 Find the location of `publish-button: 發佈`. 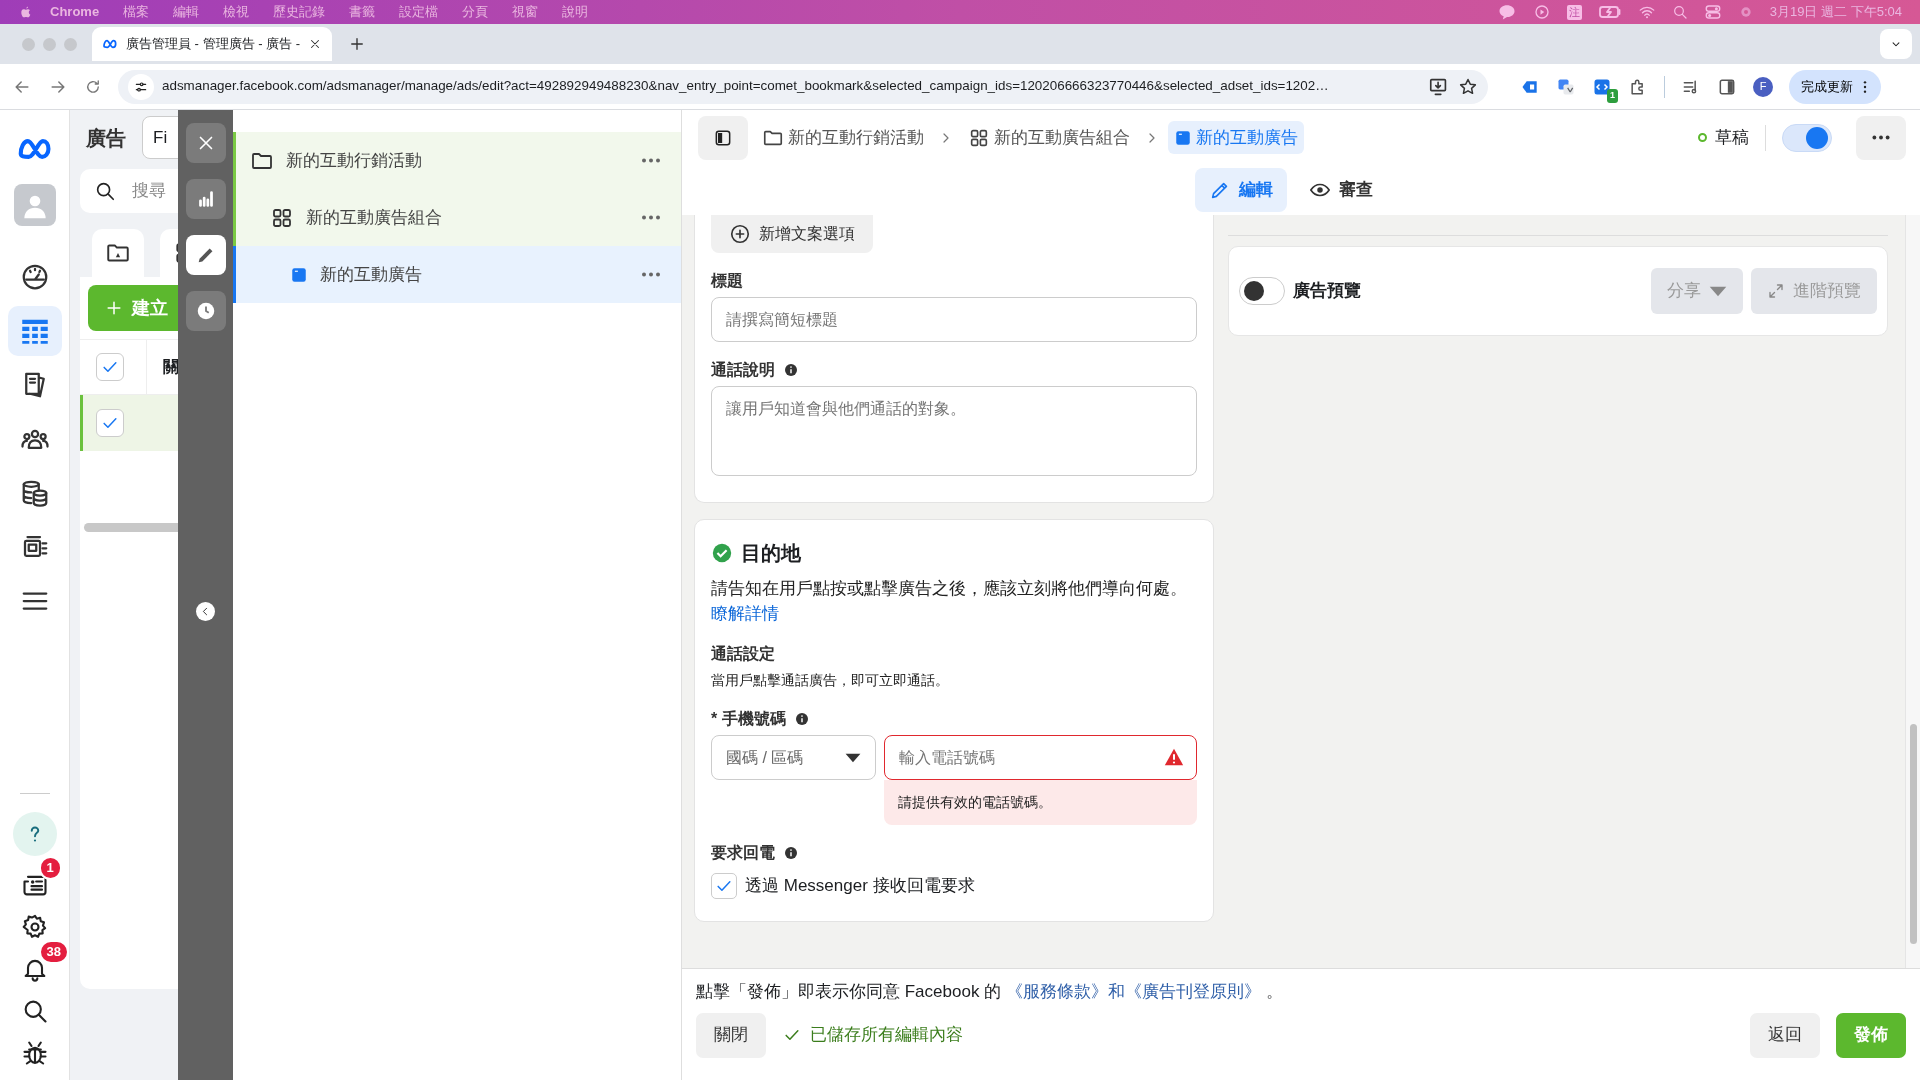

publish-button: 發佈 is located at coordinates (1871, 1035).